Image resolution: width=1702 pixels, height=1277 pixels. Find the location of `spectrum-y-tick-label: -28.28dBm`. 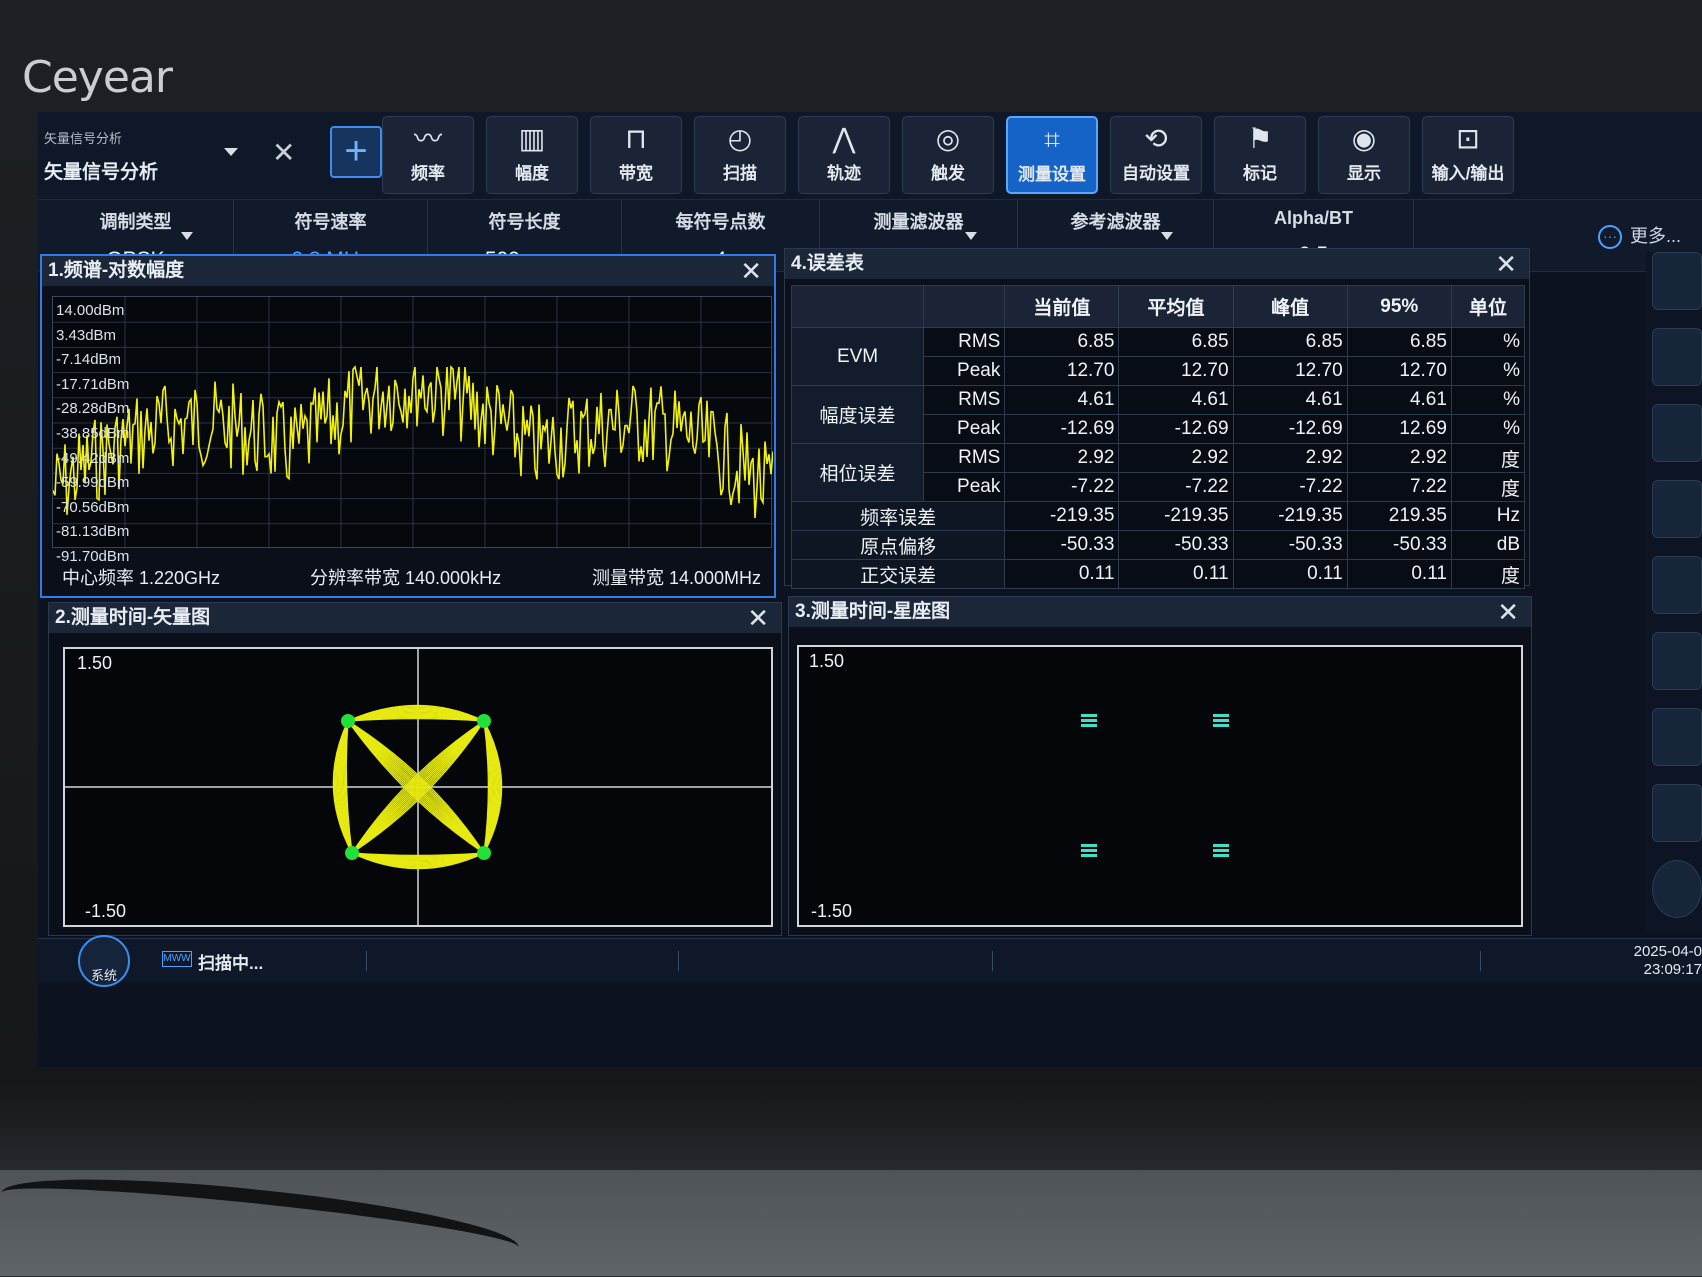

spectrum-y-tick-label: -28.28dBm is located at coordinates (93, 409).